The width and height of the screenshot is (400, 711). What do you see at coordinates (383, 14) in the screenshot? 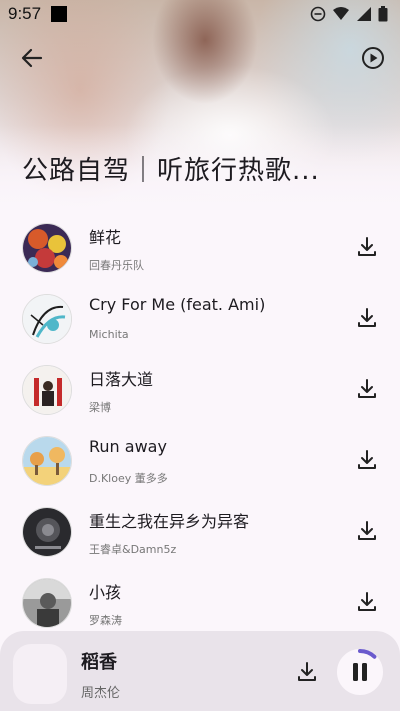
I see `battery-icon` at bounding box center [383, 14].